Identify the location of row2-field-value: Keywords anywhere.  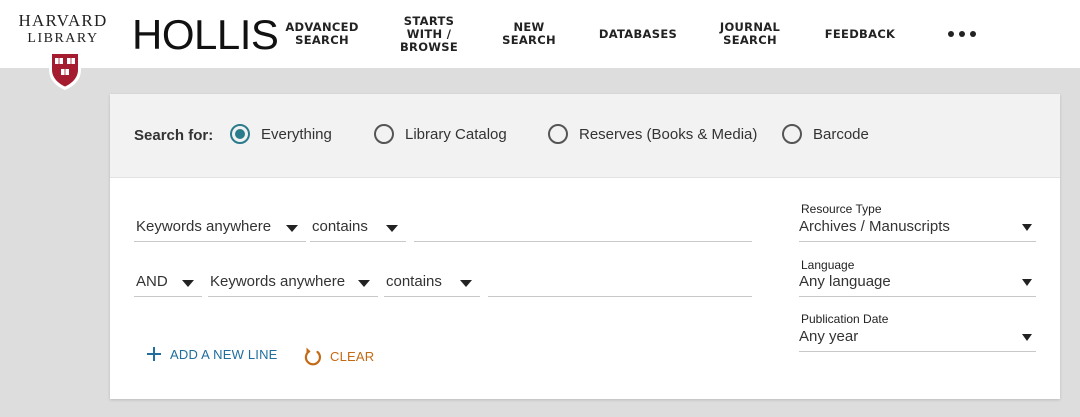
(278, 281).